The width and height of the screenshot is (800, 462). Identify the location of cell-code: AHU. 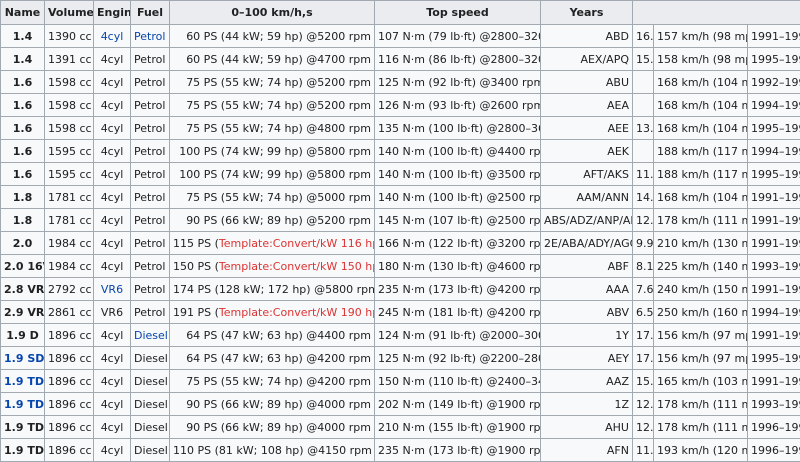
(587, 427).